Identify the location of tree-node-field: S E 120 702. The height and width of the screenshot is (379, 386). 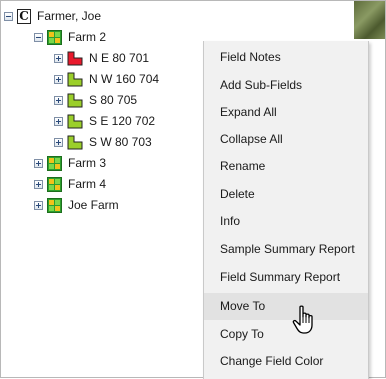
(105, 121).